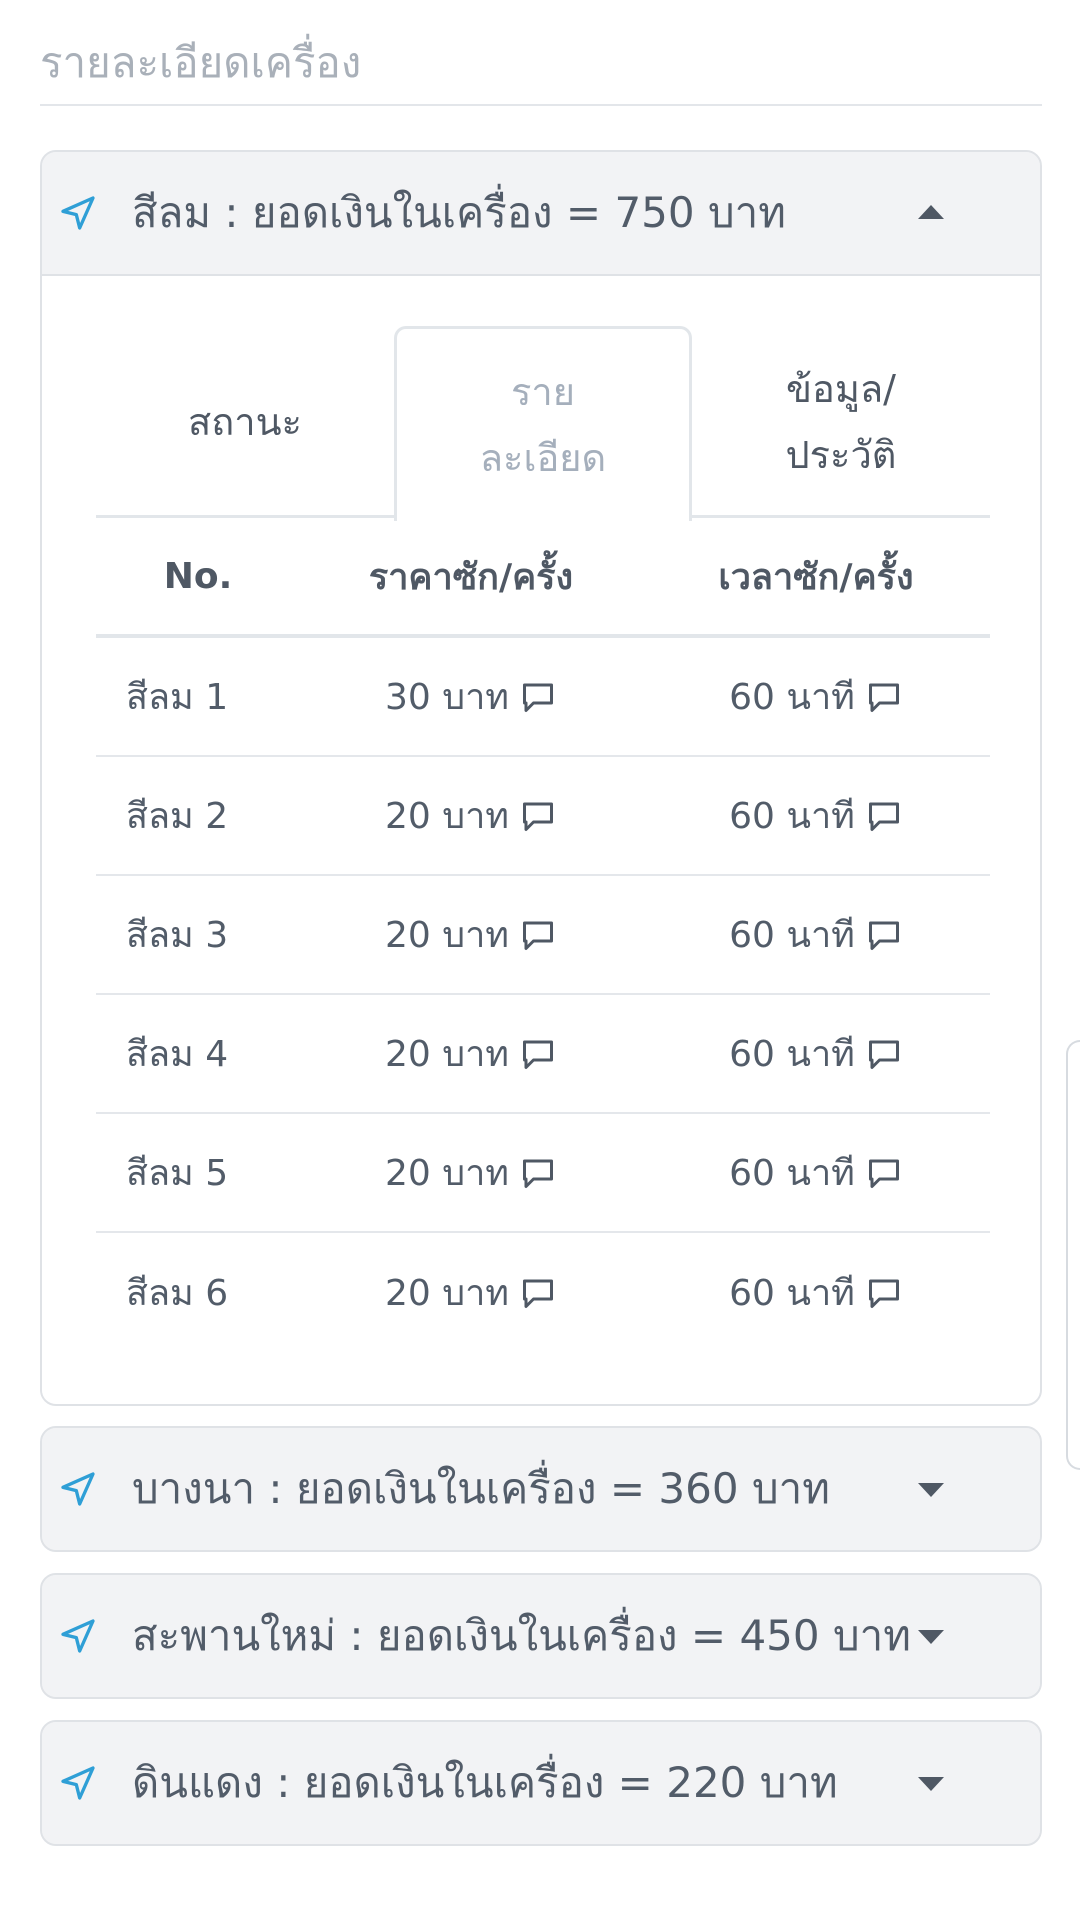  What do you see at coordinates (931, 212) in the screenshot?
I see `caret-up-icon` at bounding box center [931, 212].